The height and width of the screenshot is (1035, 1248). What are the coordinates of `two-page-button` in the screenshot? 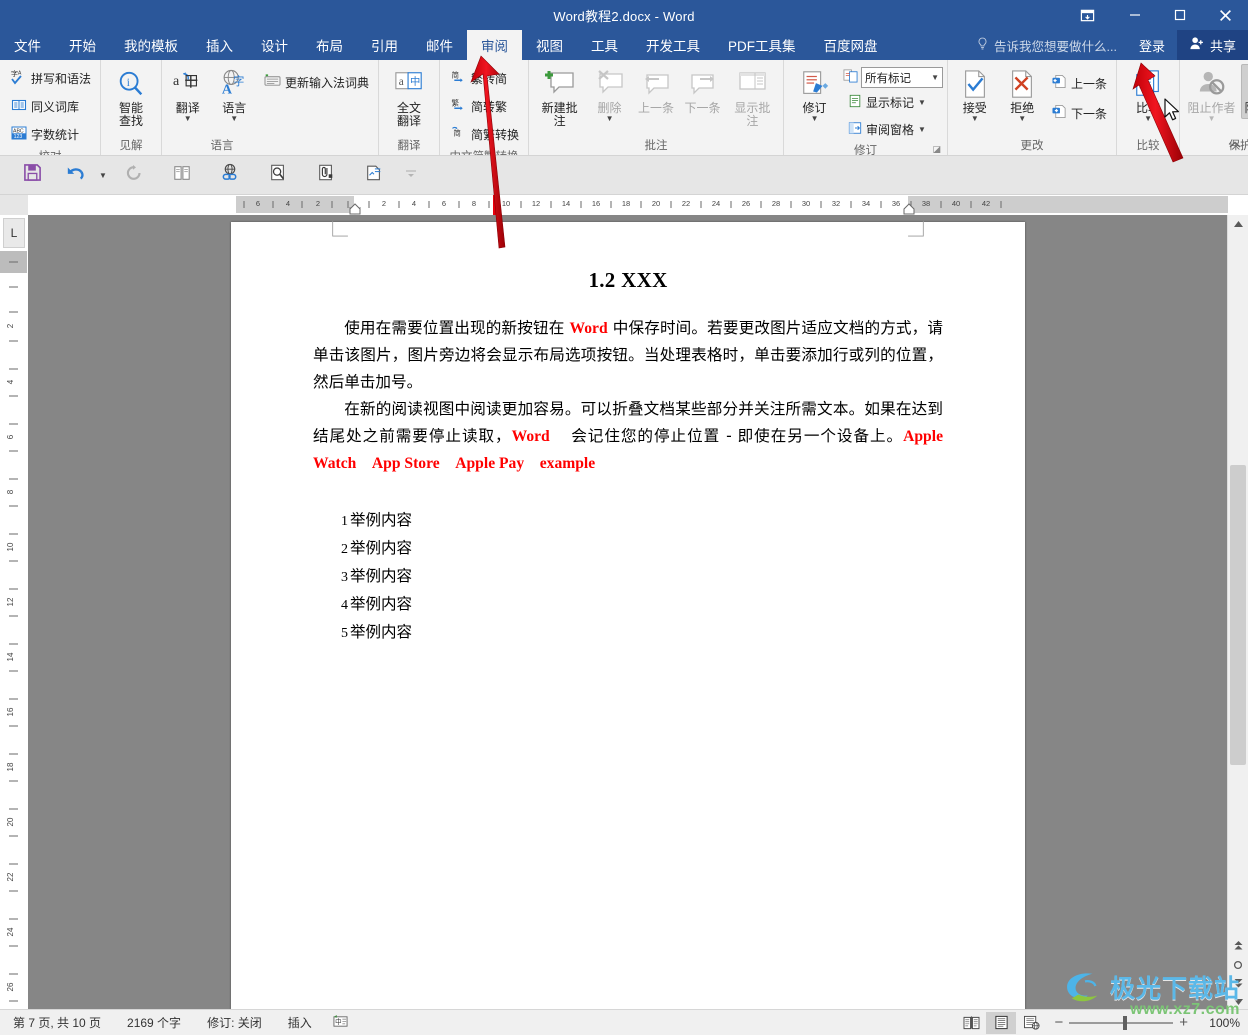 It's located at (182, 175).